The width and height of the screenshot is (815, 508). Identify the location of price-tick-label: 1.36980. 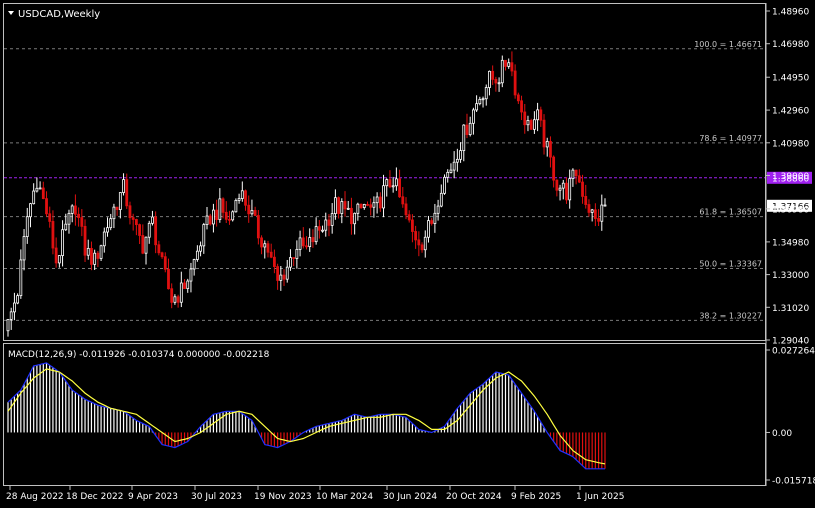
(790, 210).